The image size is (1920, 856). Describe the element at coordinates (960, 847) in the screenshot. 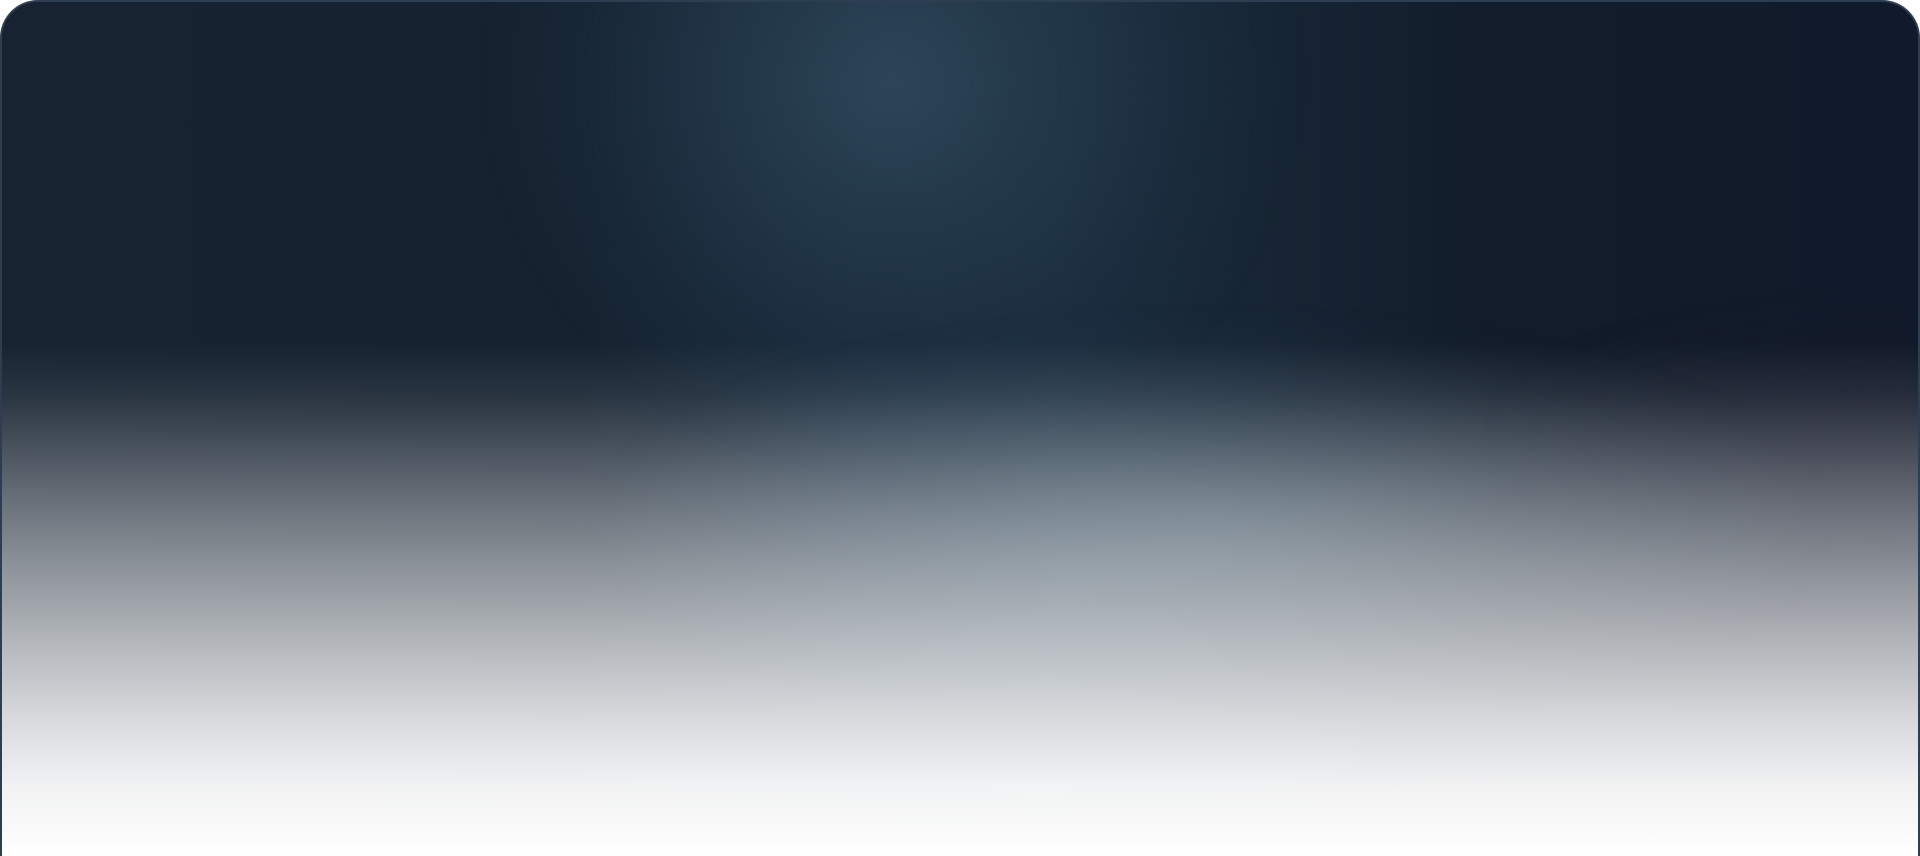

I see `hero-bottom-edge` at that location.